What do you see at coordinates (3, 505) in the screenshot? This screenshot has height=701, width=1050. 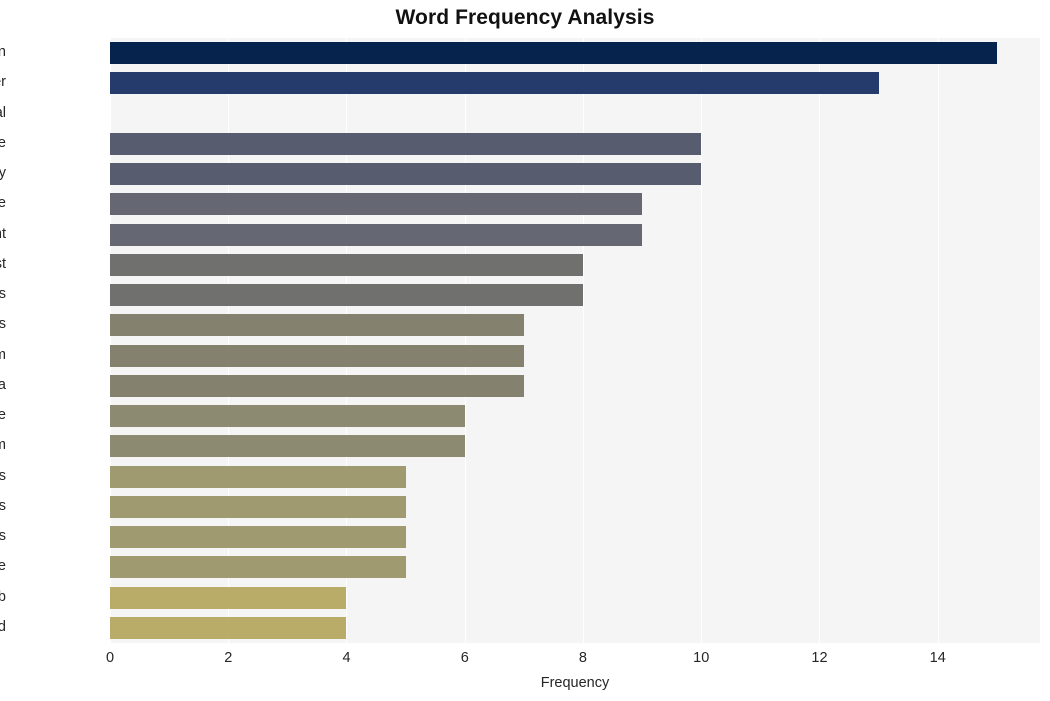 I see `y-tick-label: skills` at bounding box center [3, 505].